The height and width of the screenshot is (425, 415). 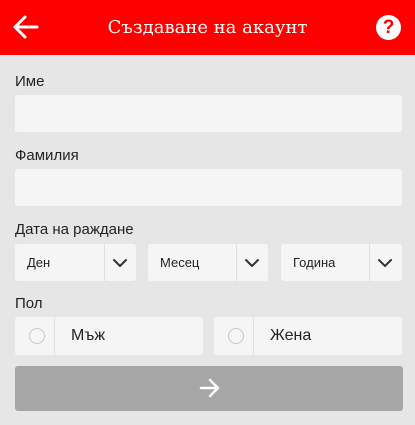 I want to click on birth-year-select: Година, so click(x=341, y=262).